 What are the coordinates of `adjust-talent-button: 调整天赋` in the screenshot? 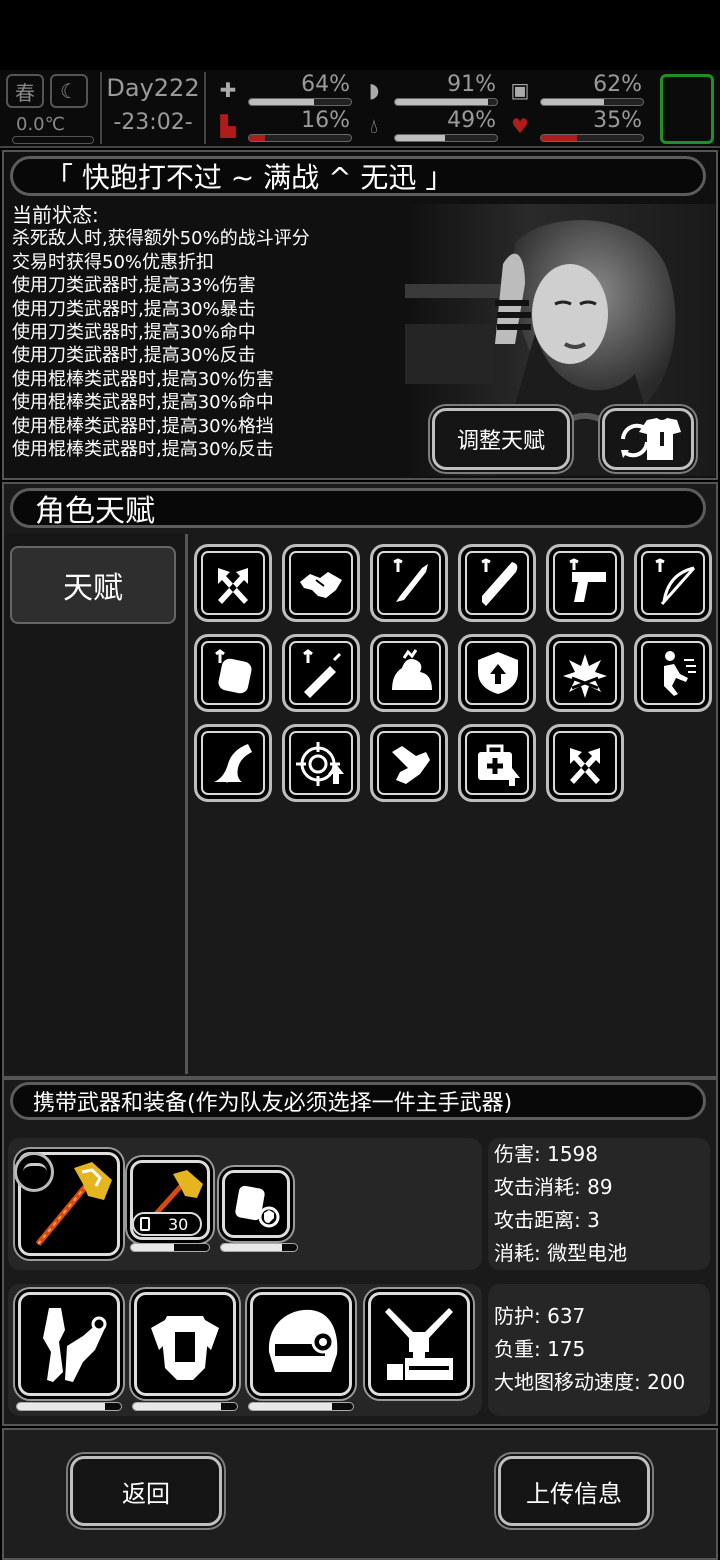 It's located at (501, 439).